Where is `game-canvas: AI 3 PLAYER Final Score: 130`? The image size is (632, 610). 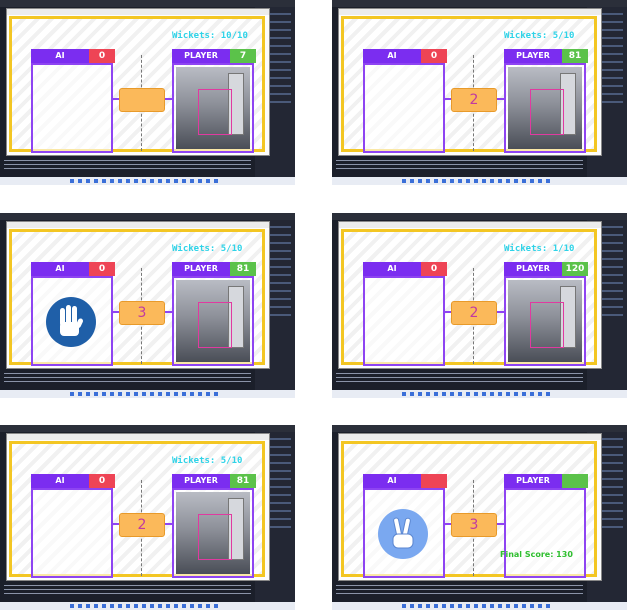
game-canvas: AI 3 PLAYER Final Score: 130 is located at coordinates (469, 509).